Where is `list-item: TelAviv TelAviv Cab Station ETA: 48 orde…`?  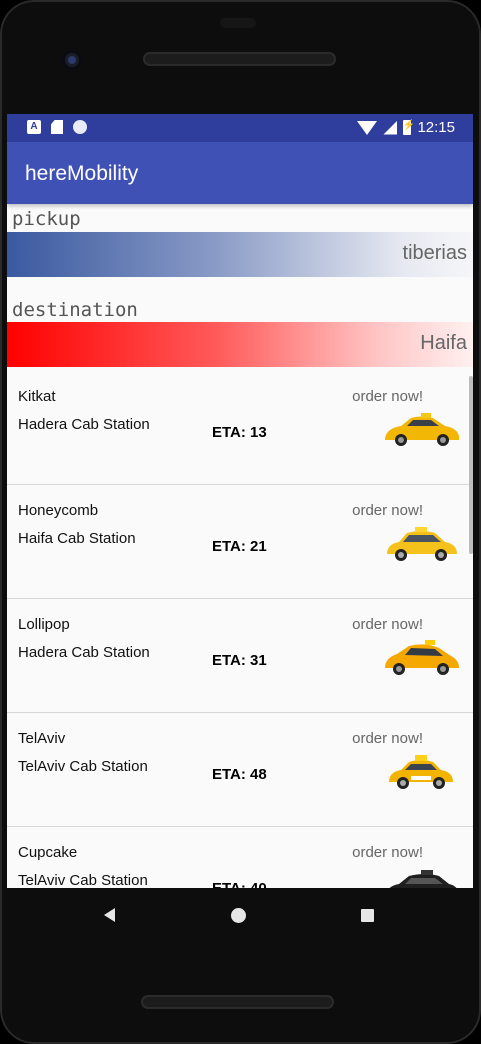
list-item: TelAviv TelAviv Cab Station ETA: 48 orde… is located at coordinates (240, 769).